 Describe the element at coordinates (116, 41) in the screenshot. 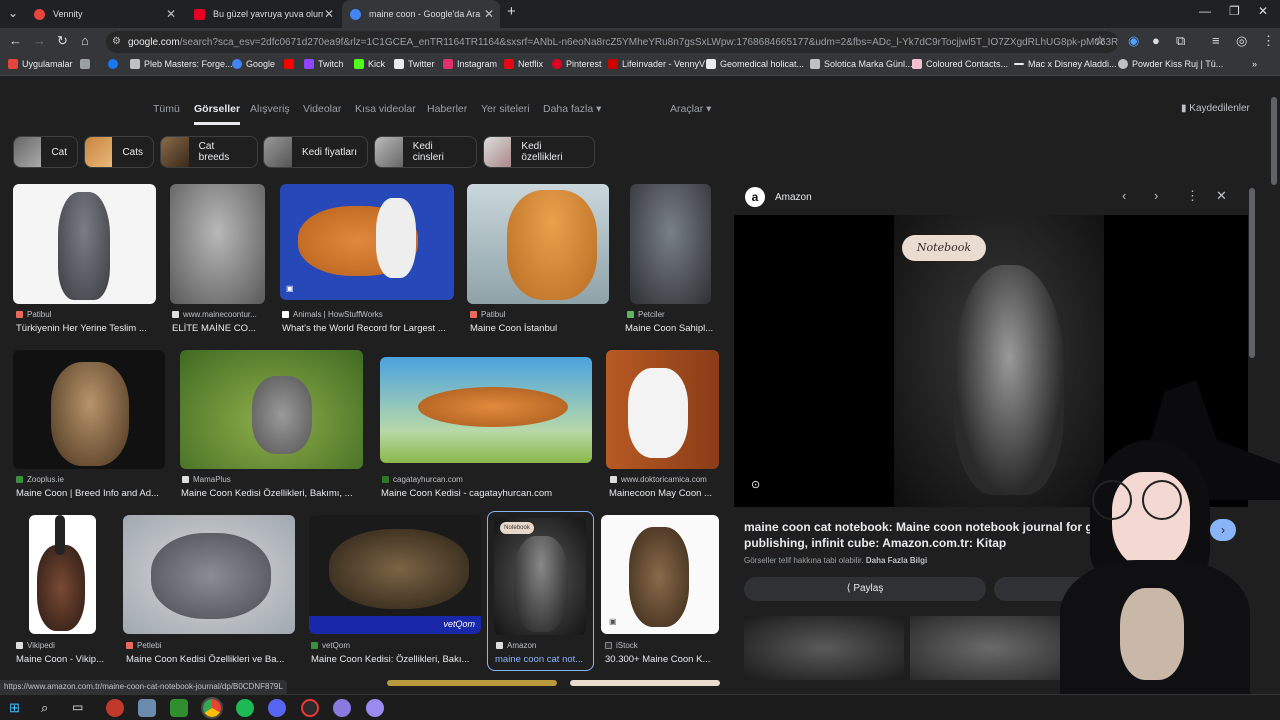

I see `site-info-icon: ⚙` at that location.